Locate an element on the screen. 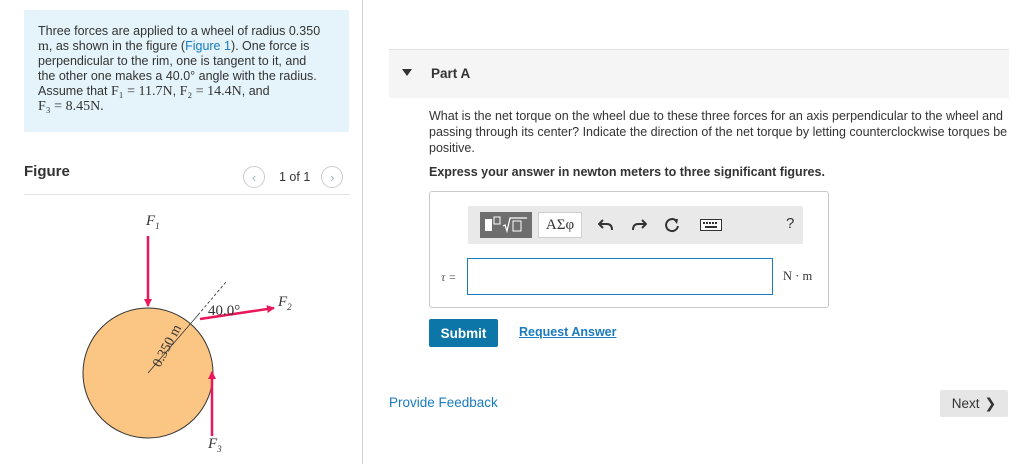  figure-title: Figure is located at coordinates (47, 171).